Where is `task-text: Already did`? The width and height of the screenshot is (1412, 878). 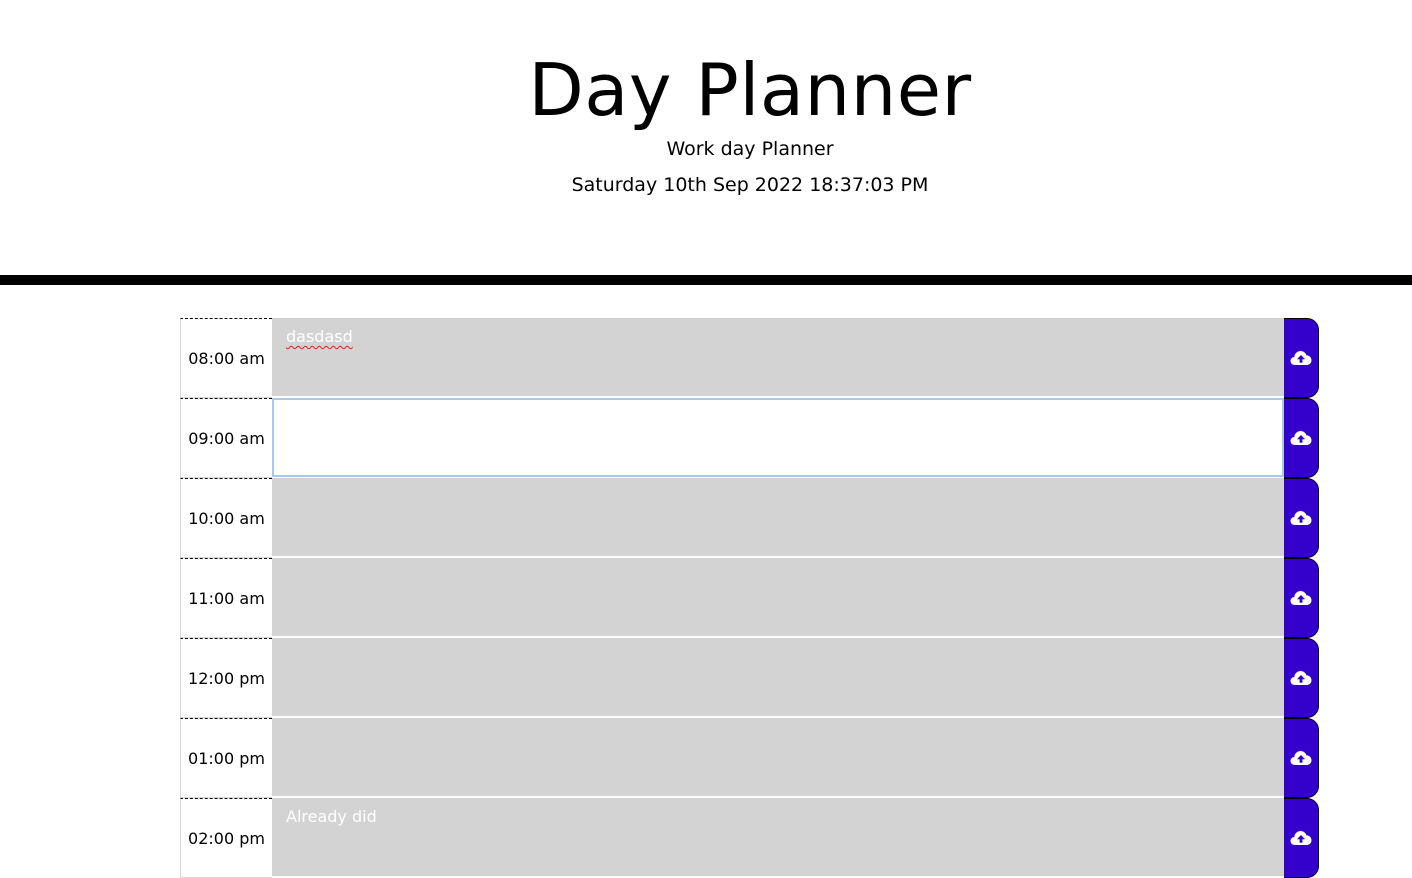 task-text: Already did is located at coordinates (331, 816).